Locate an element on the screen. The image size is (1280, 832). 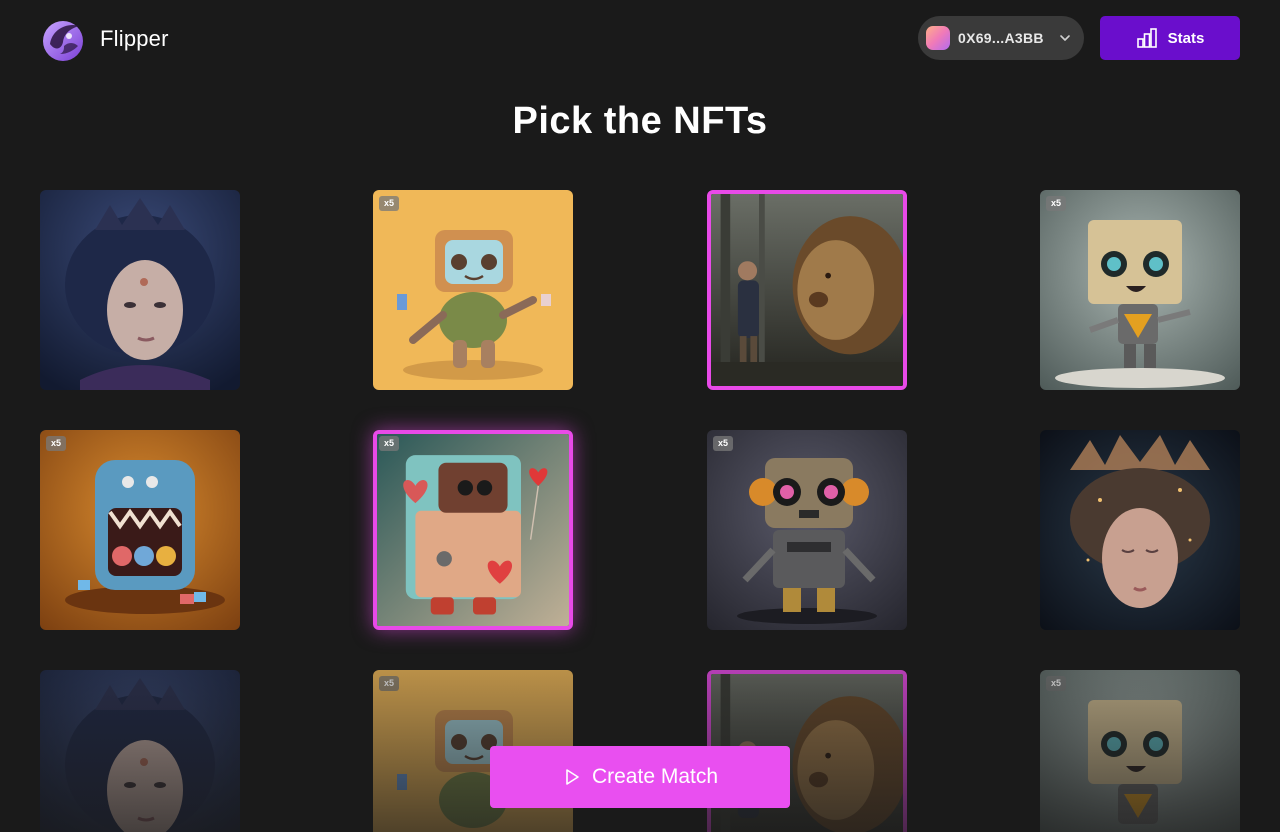
create-match-button: Create Match is located at coordinates (640, 777).